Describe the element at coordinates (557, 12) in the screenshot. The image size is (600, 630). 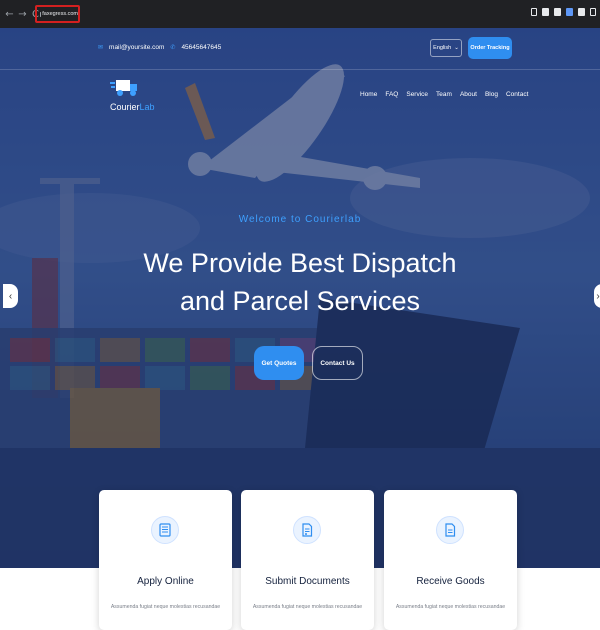
I see `extension-shield-icon` at that location.